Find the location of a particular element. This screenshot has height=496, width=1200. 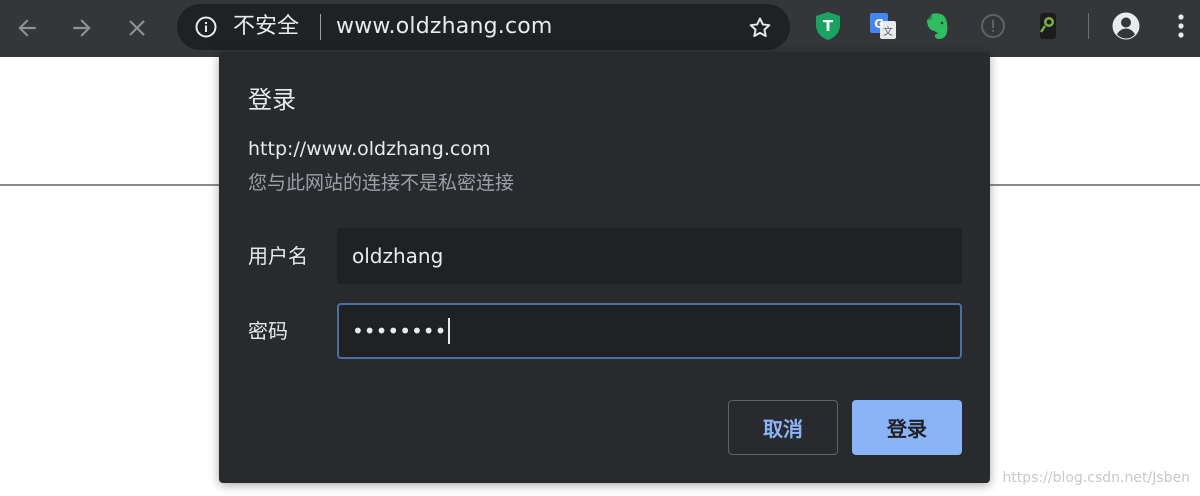

search-extension-icon is located at coordinates (1048, 26).